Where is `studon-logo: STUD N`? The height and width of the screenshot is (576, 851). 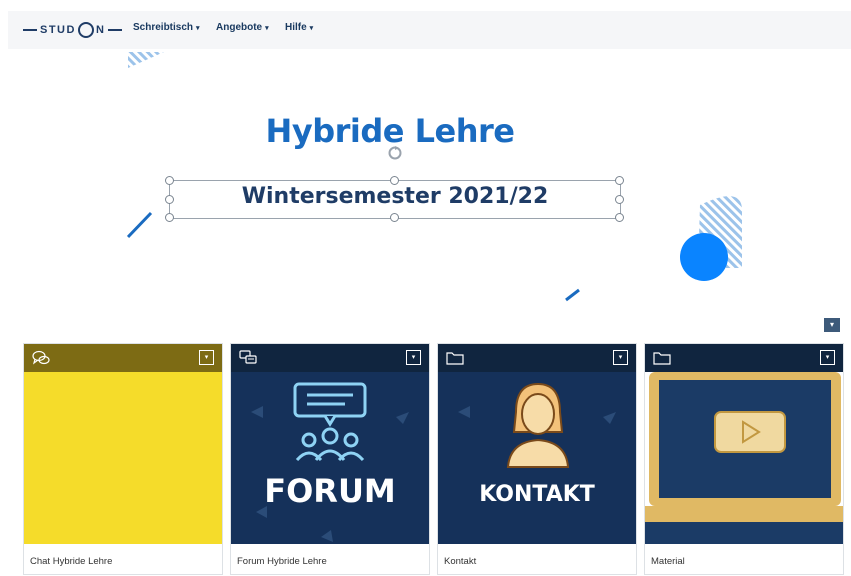 studon-logo: STUD N is located at coordinates (72, 30).